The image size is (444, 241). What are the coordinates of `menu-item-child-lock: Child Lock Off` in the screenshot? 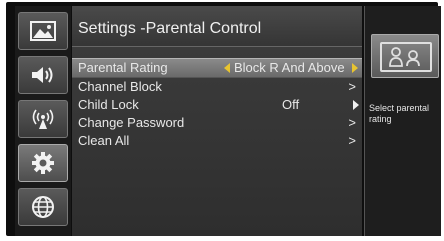 It's located at (217, 105).